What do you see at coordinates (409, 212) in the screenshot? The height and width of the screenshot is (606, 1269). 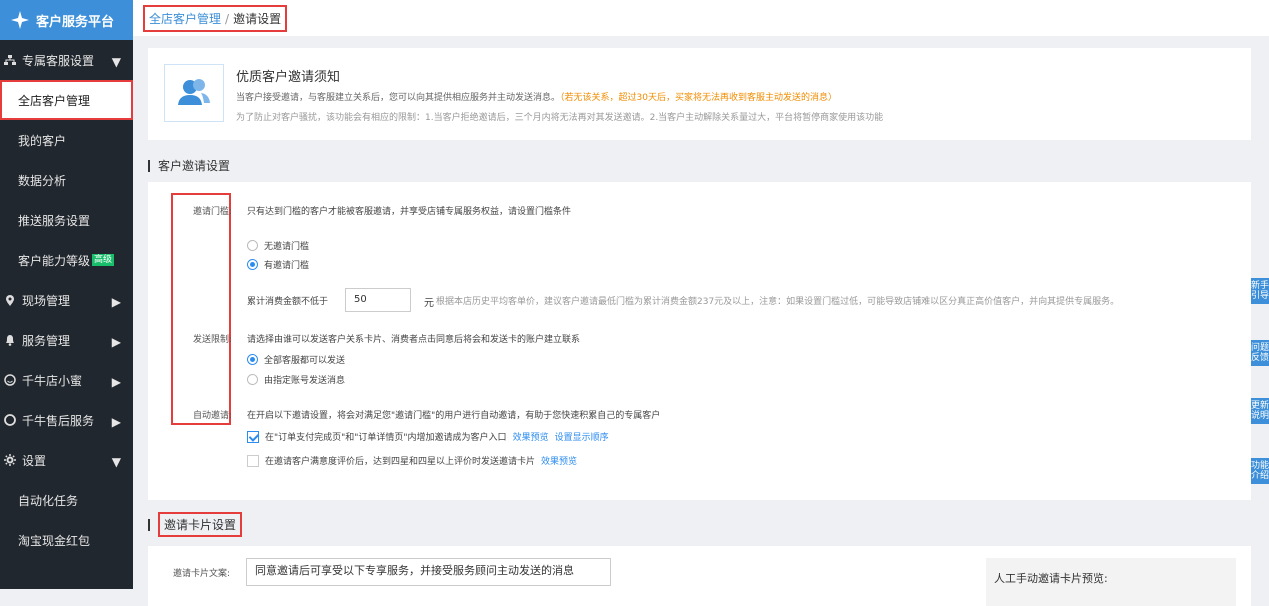 I see `threshold-description: 只有达到门槛的客户才能被客服邀请，并享受店铺专属服务权益，请设置门槛条件` at bounding box center [409, 212].